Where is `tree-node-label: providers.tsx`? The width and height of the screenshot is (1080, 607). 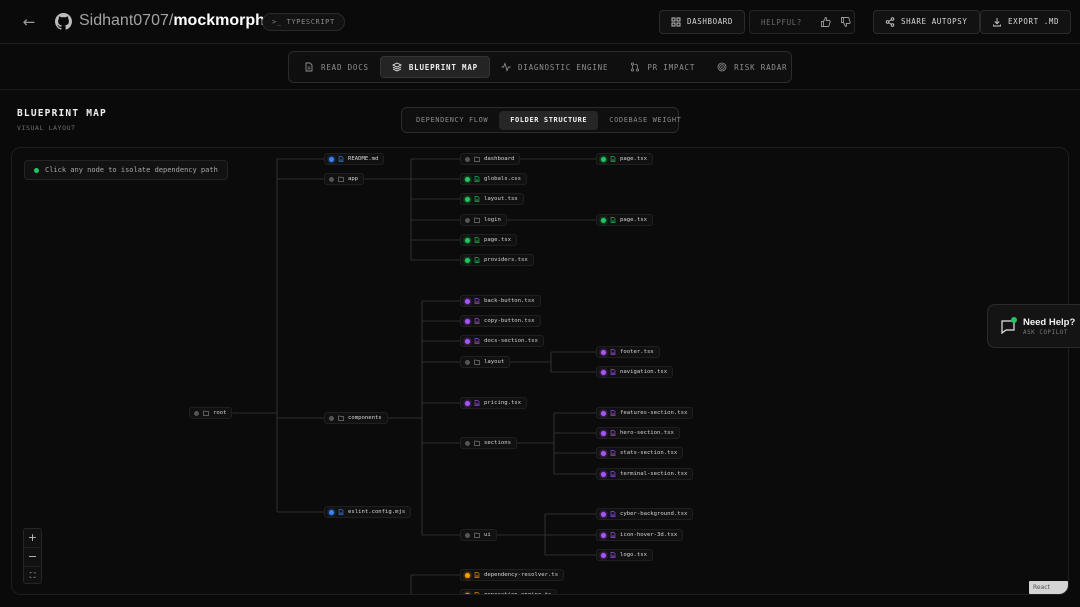
tree-node-label: providers.tsx is located at coordinates (506, 260).